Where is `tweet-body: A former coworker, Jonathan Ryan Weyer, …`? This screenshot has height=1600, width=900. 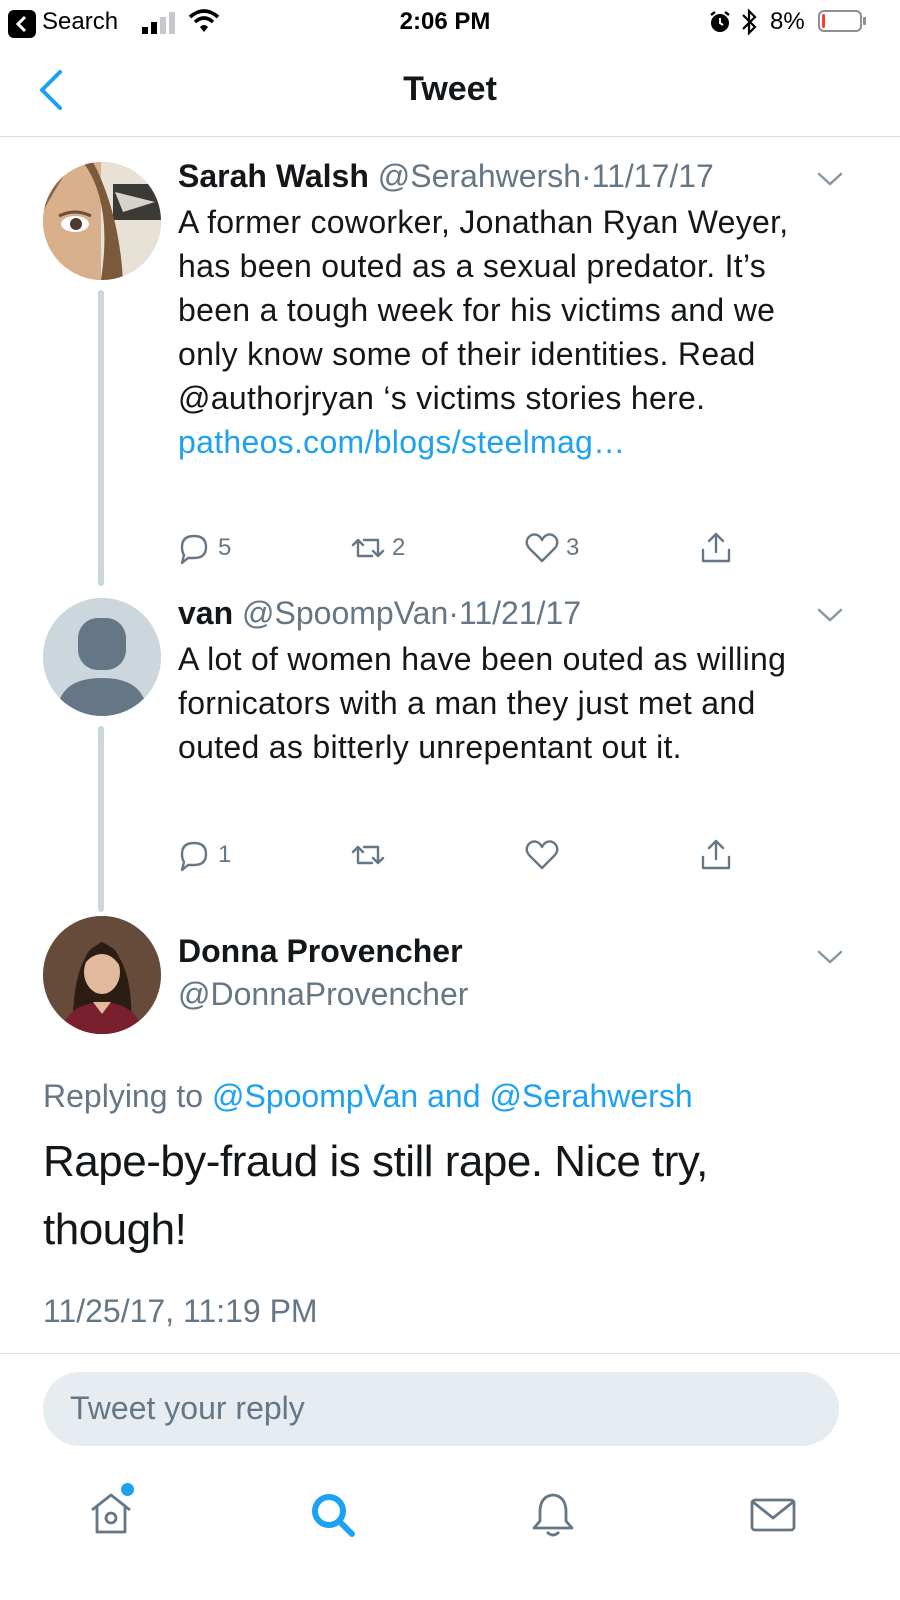
tweet-body: A former coworker, Jonathan Ryan Weyer, … is located at coordinates (483, 310).